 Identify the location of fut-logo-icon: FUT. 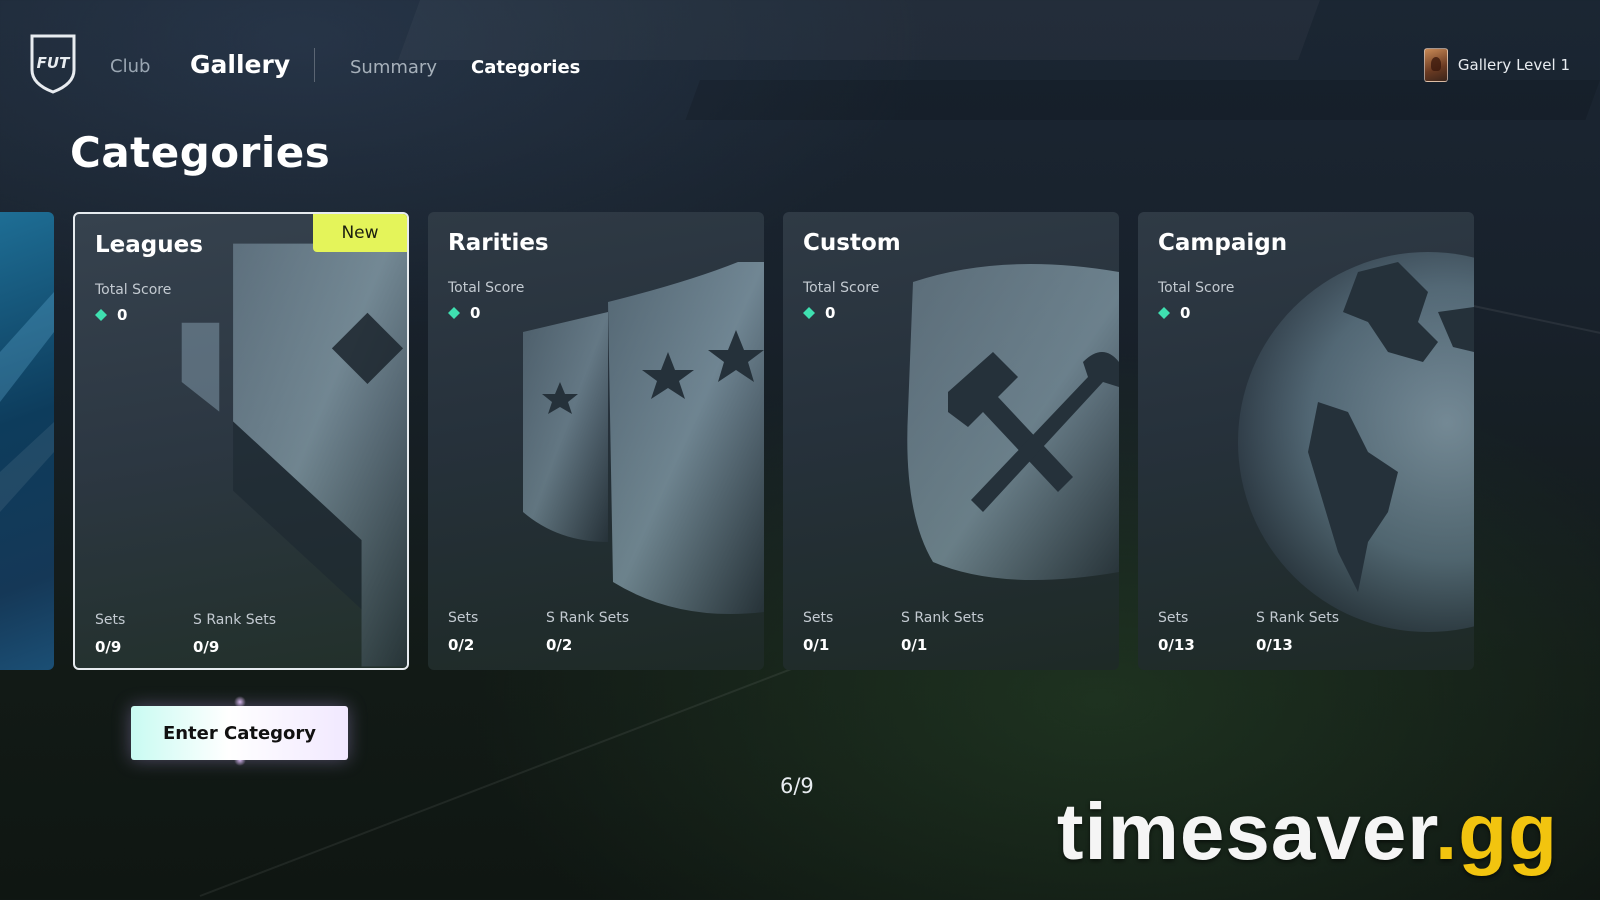
(53, 64).